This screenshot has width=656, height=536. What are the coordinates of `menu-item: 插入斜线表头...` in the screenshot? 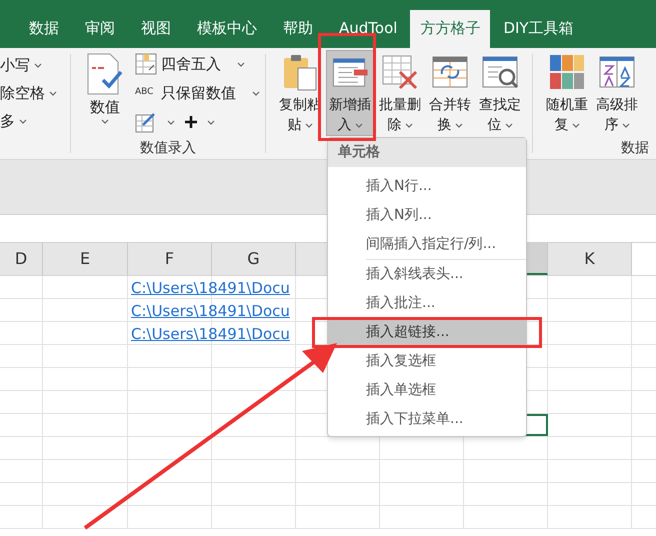 It's located at (427, 274).